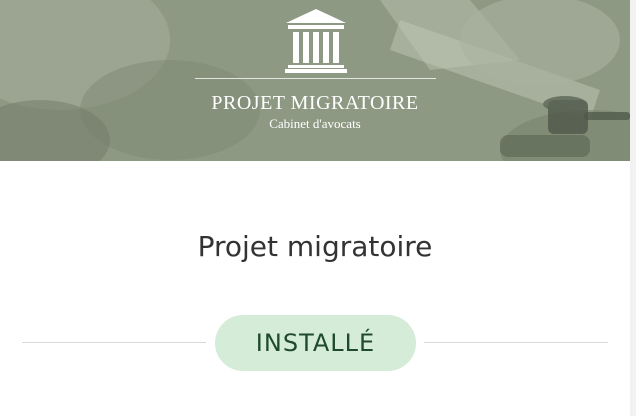  What do you see at coordinates (315, 123) in the screenshot?
I see `firm-subtitle: Cabinet d'avocats` at bounding box center [315, 123].